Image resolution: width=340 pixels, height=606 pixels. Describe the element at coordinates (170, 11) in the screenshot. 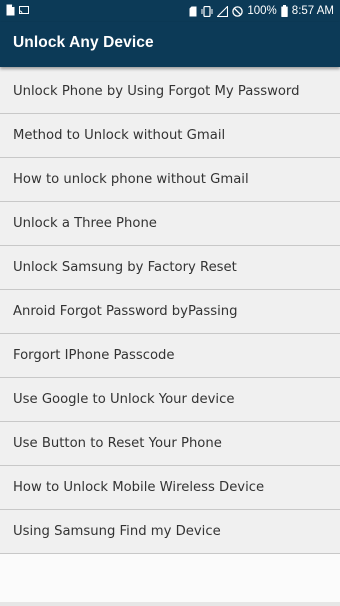

I see `status-bar: 100% 8:57 AM` at that location.